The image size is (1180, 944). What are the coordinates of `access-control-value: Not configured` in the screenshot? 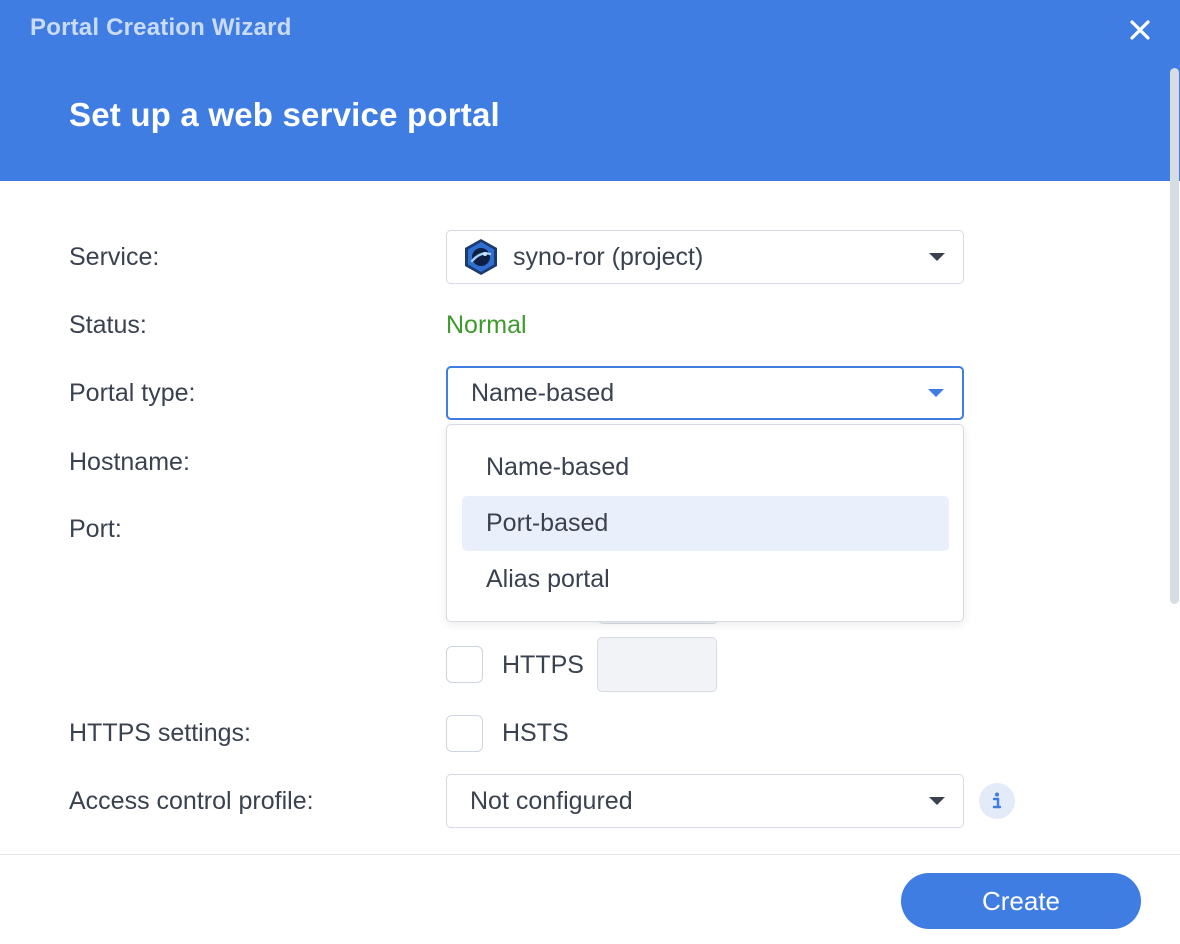 It's located at (551, 800).